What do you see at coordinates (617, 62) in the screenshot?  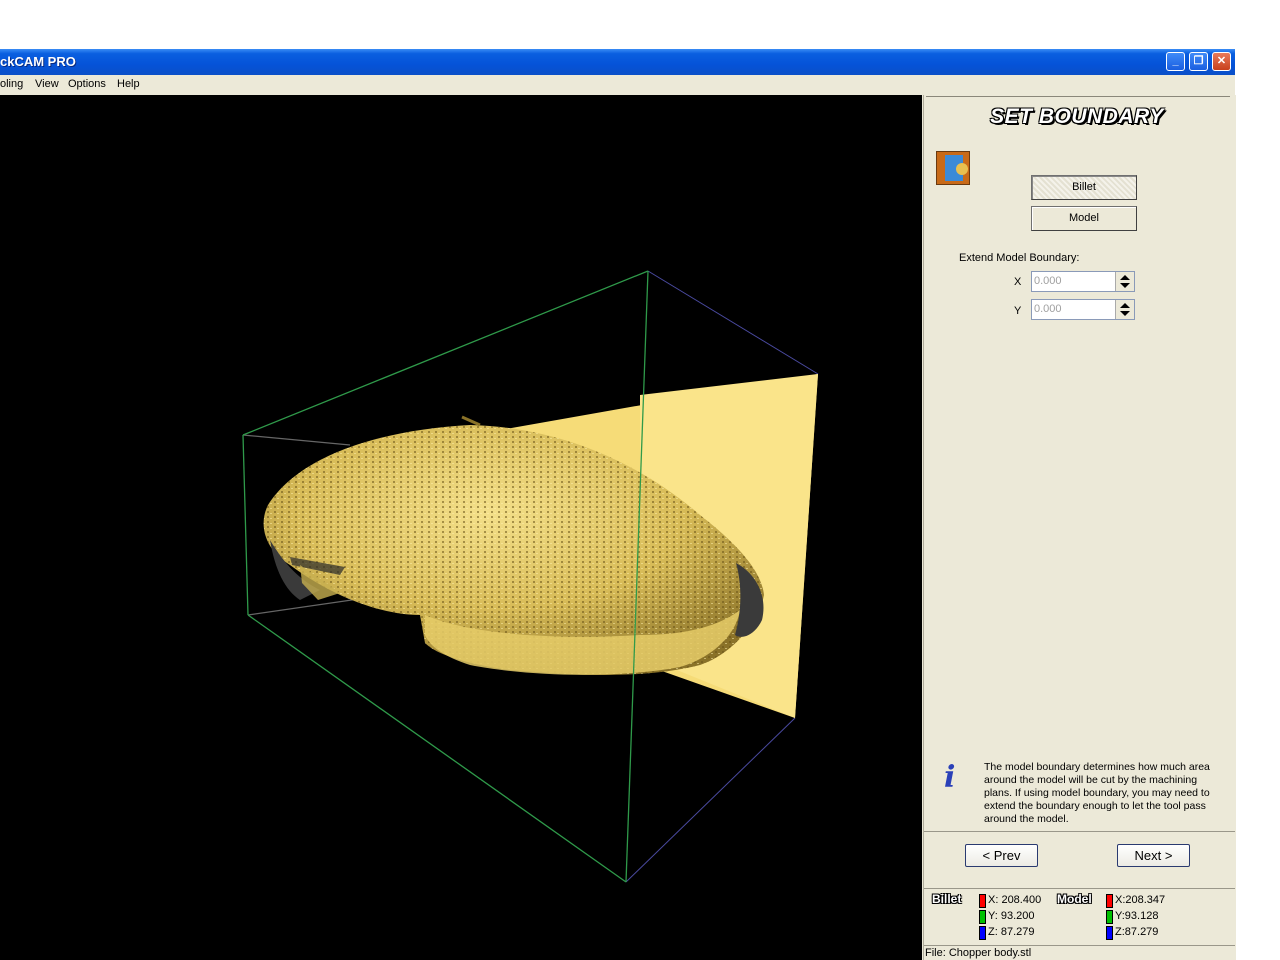 I see `title-bar: ckCAM PRO _ ❐ ✕` at bounding box center [617, 62].